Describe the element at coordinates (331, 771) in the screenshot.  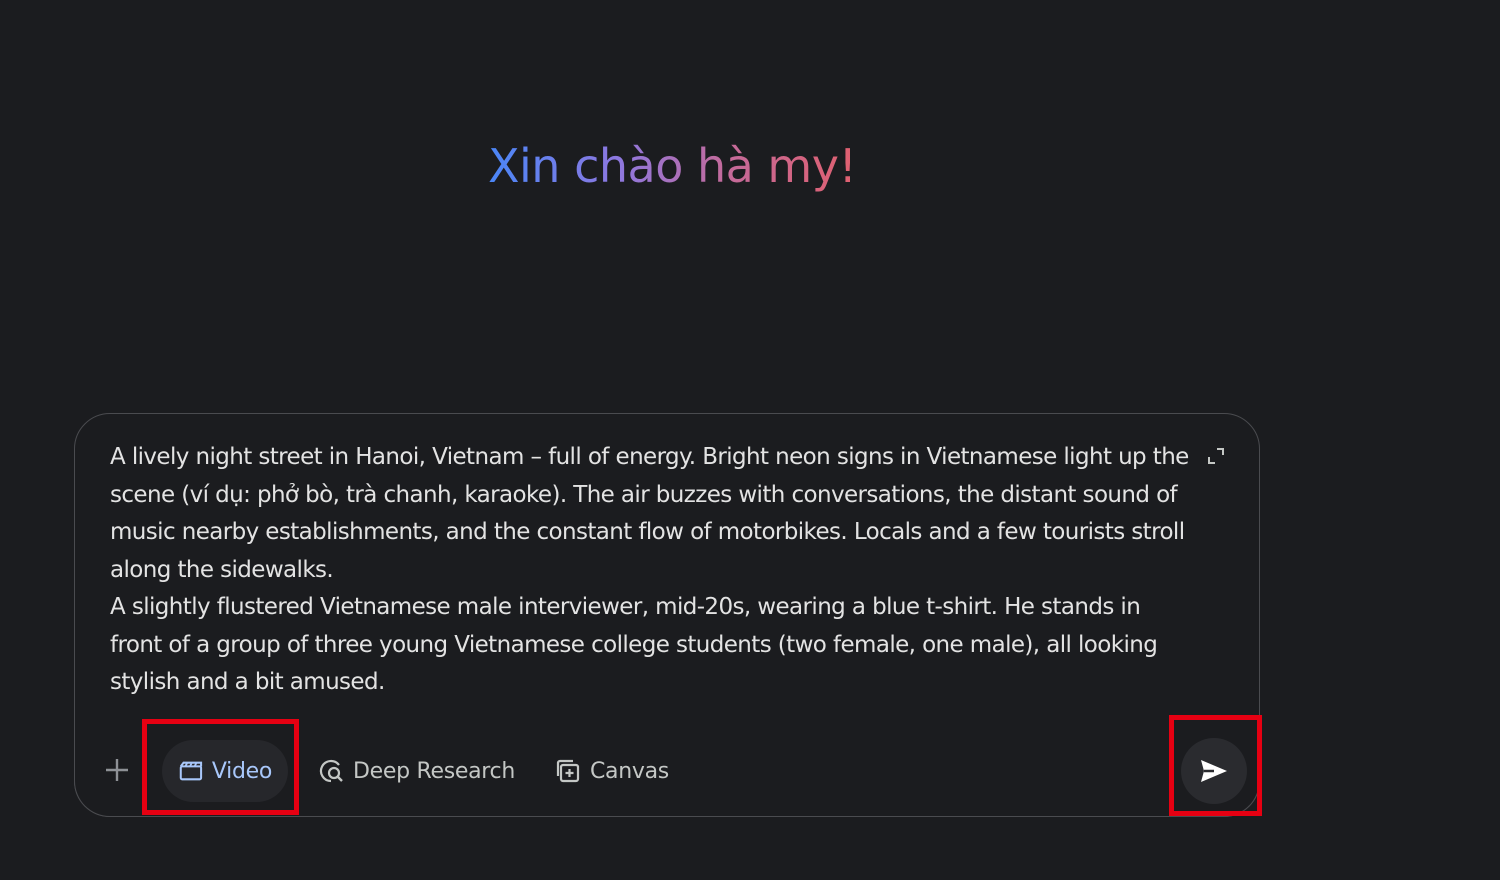
I see `deep-research-icon` at that location.